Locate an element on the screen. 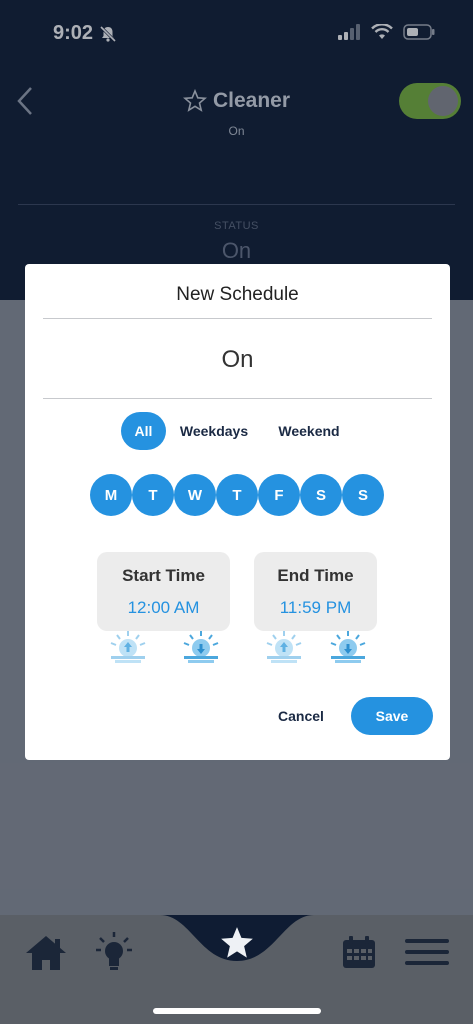 This screenshot has width=473, height=1024. segment-all: All is located at coordinates (143, 431).